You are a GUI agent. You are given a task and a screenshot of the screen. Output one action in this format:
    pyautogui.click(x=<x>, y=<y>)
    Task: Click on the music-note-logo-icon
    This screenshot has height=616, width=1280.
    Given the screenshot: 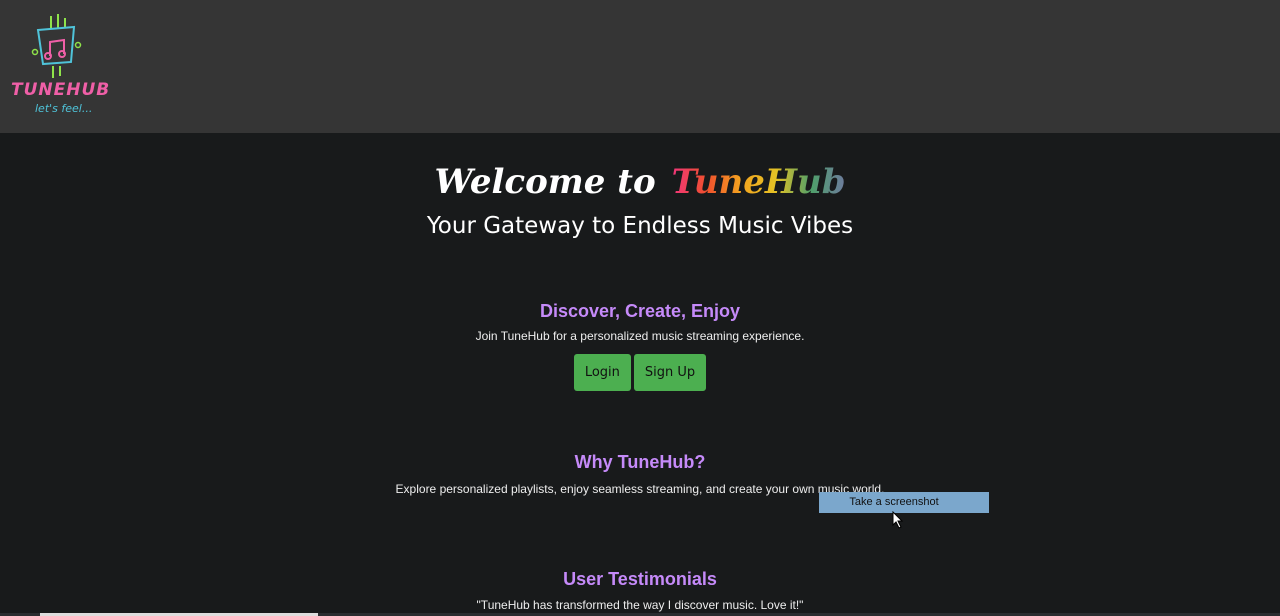 What is the action you would take?
    pyautogui.click(x=56, y=46)
    